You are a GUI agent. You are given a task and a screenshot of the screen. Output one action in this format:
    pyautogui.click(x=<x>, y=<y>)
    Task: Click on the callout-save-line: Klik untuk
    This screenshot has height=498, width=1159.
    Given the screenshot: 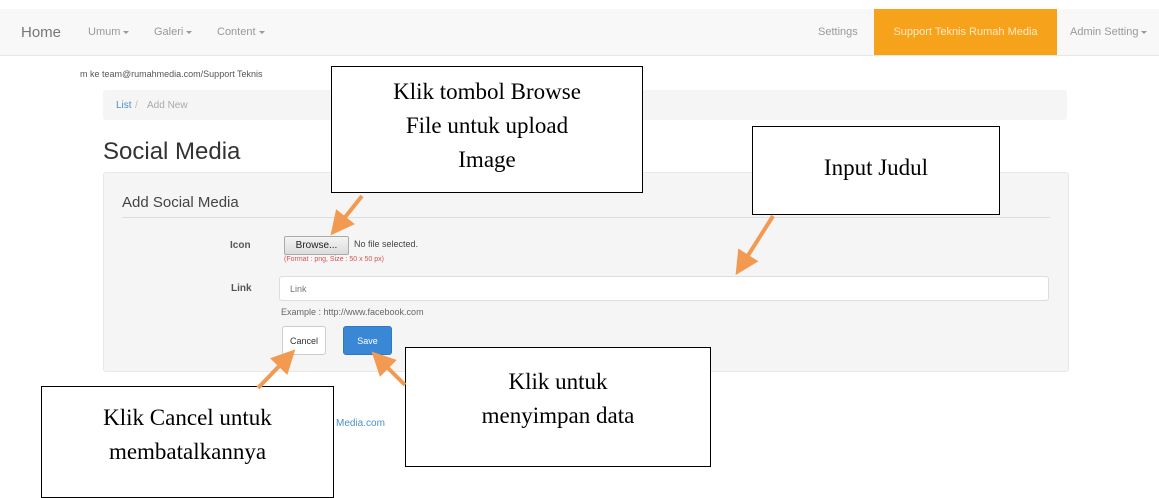 What is the action you would take?
    pyautogui.click(x=558, y=381)
    